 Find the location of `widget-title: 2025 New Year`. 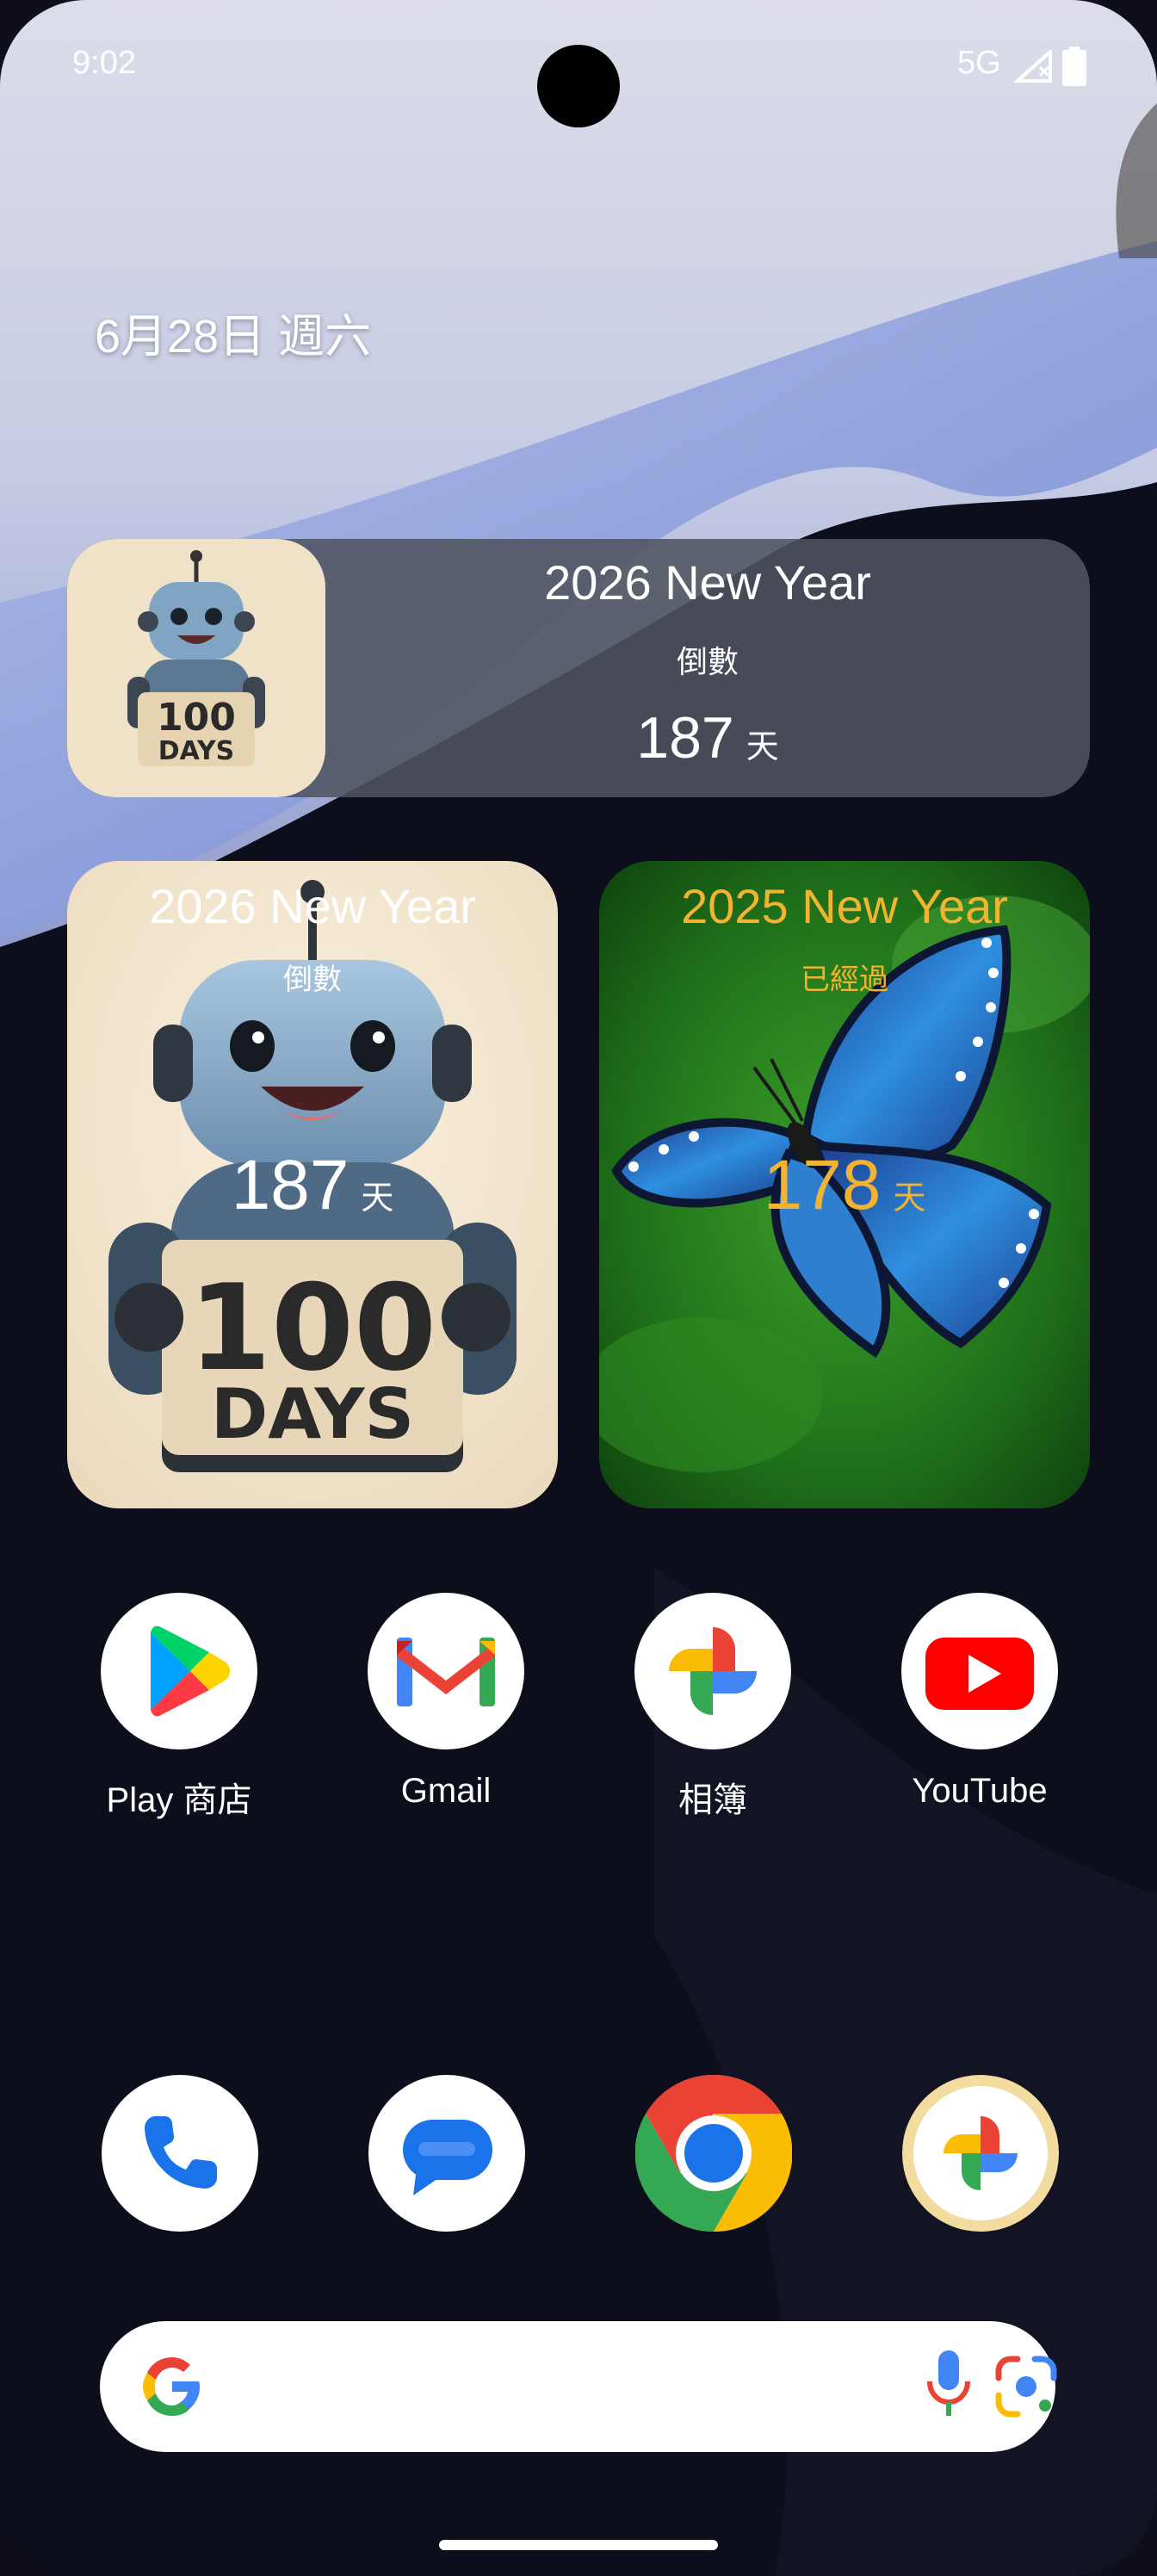

widget-title: 2025 New Year is located at coordinates (845, 906).